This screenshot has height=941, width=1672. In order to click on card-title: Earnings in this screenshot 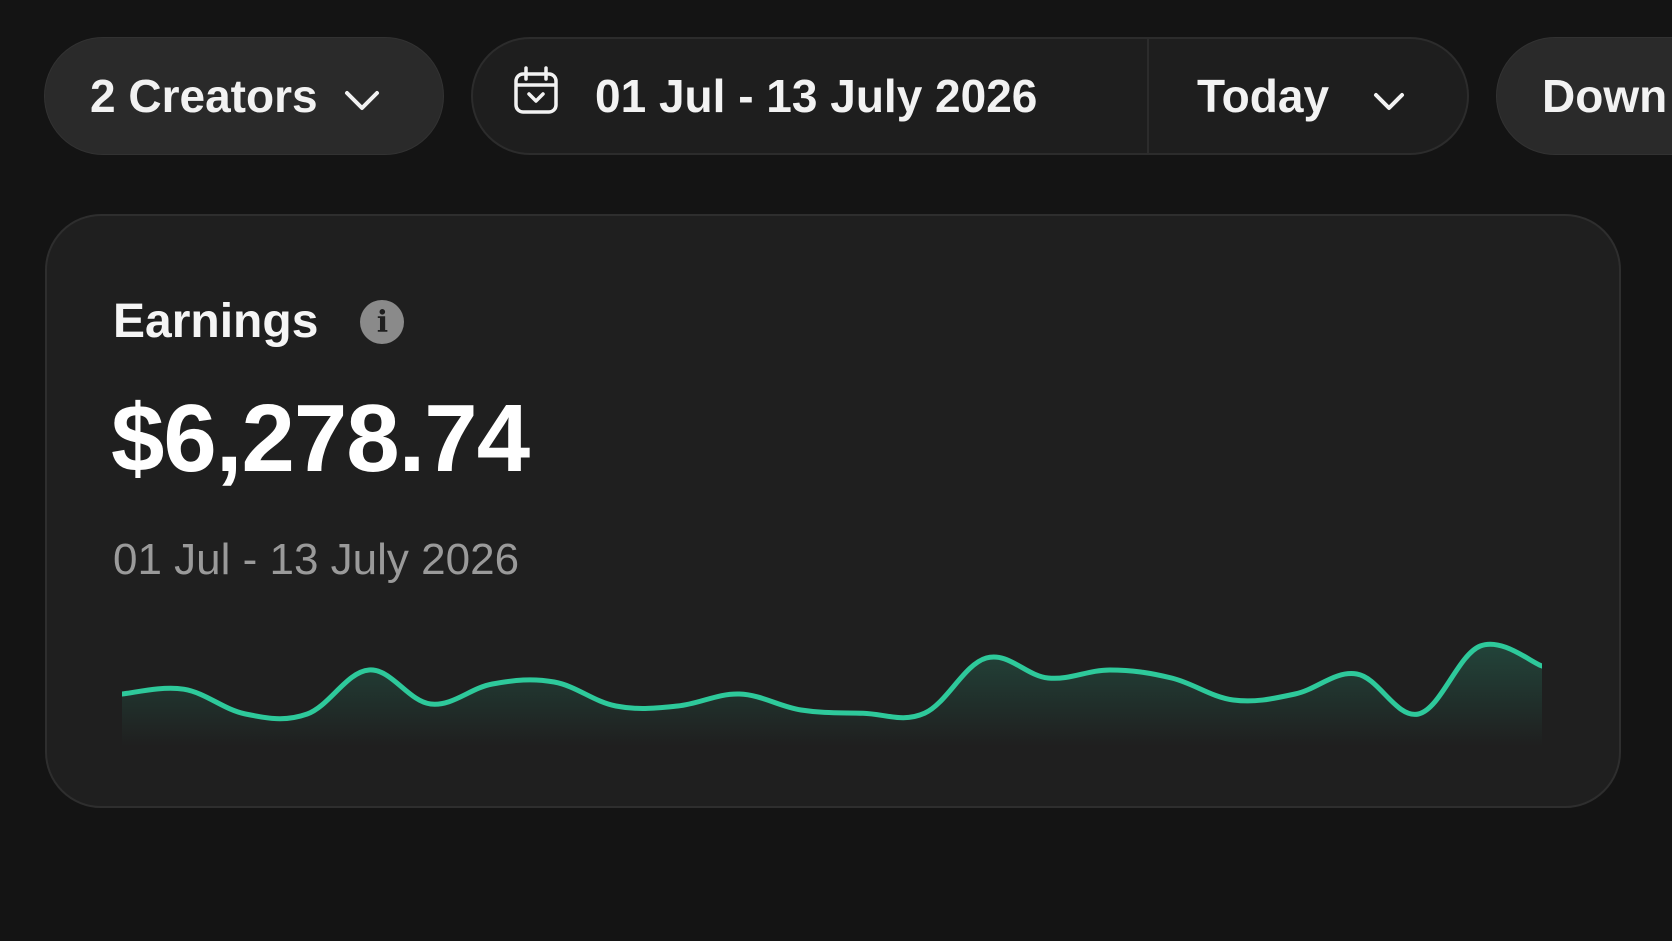, I will do `click(216, 321)`.